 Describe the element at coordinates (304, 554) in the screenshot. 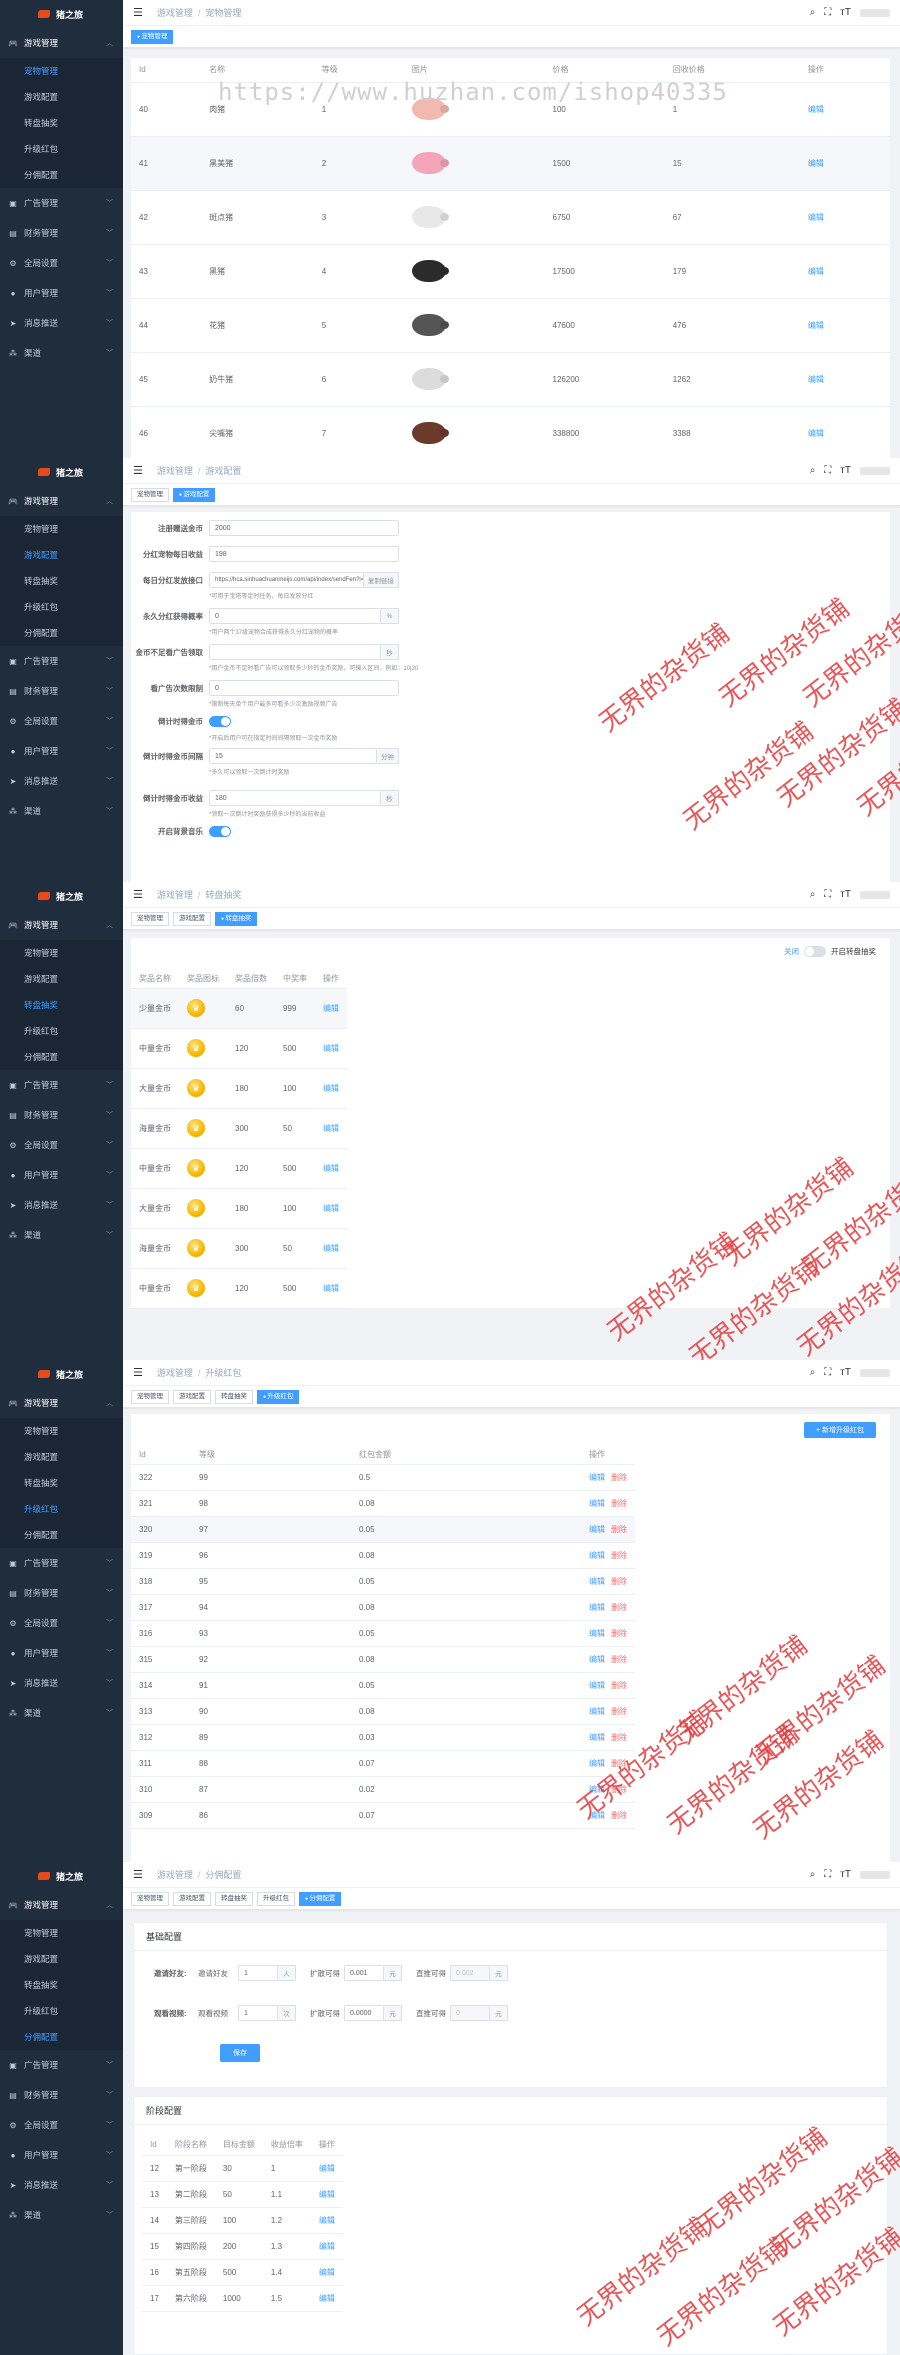

I see `share-income-input: 198` at that location.